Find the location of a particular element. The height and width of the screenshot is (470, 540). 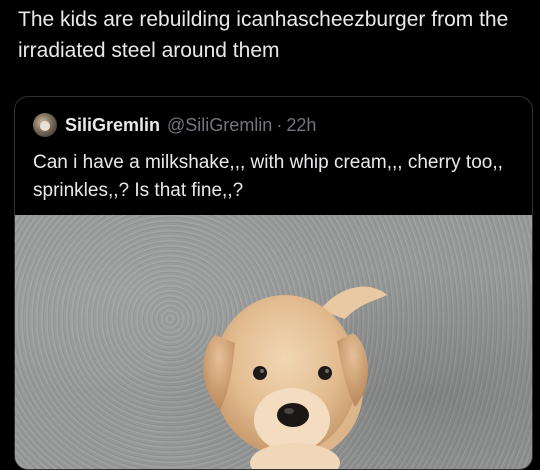

quoted-author-name: SiliGremlin is located at coordinates (112, 125).